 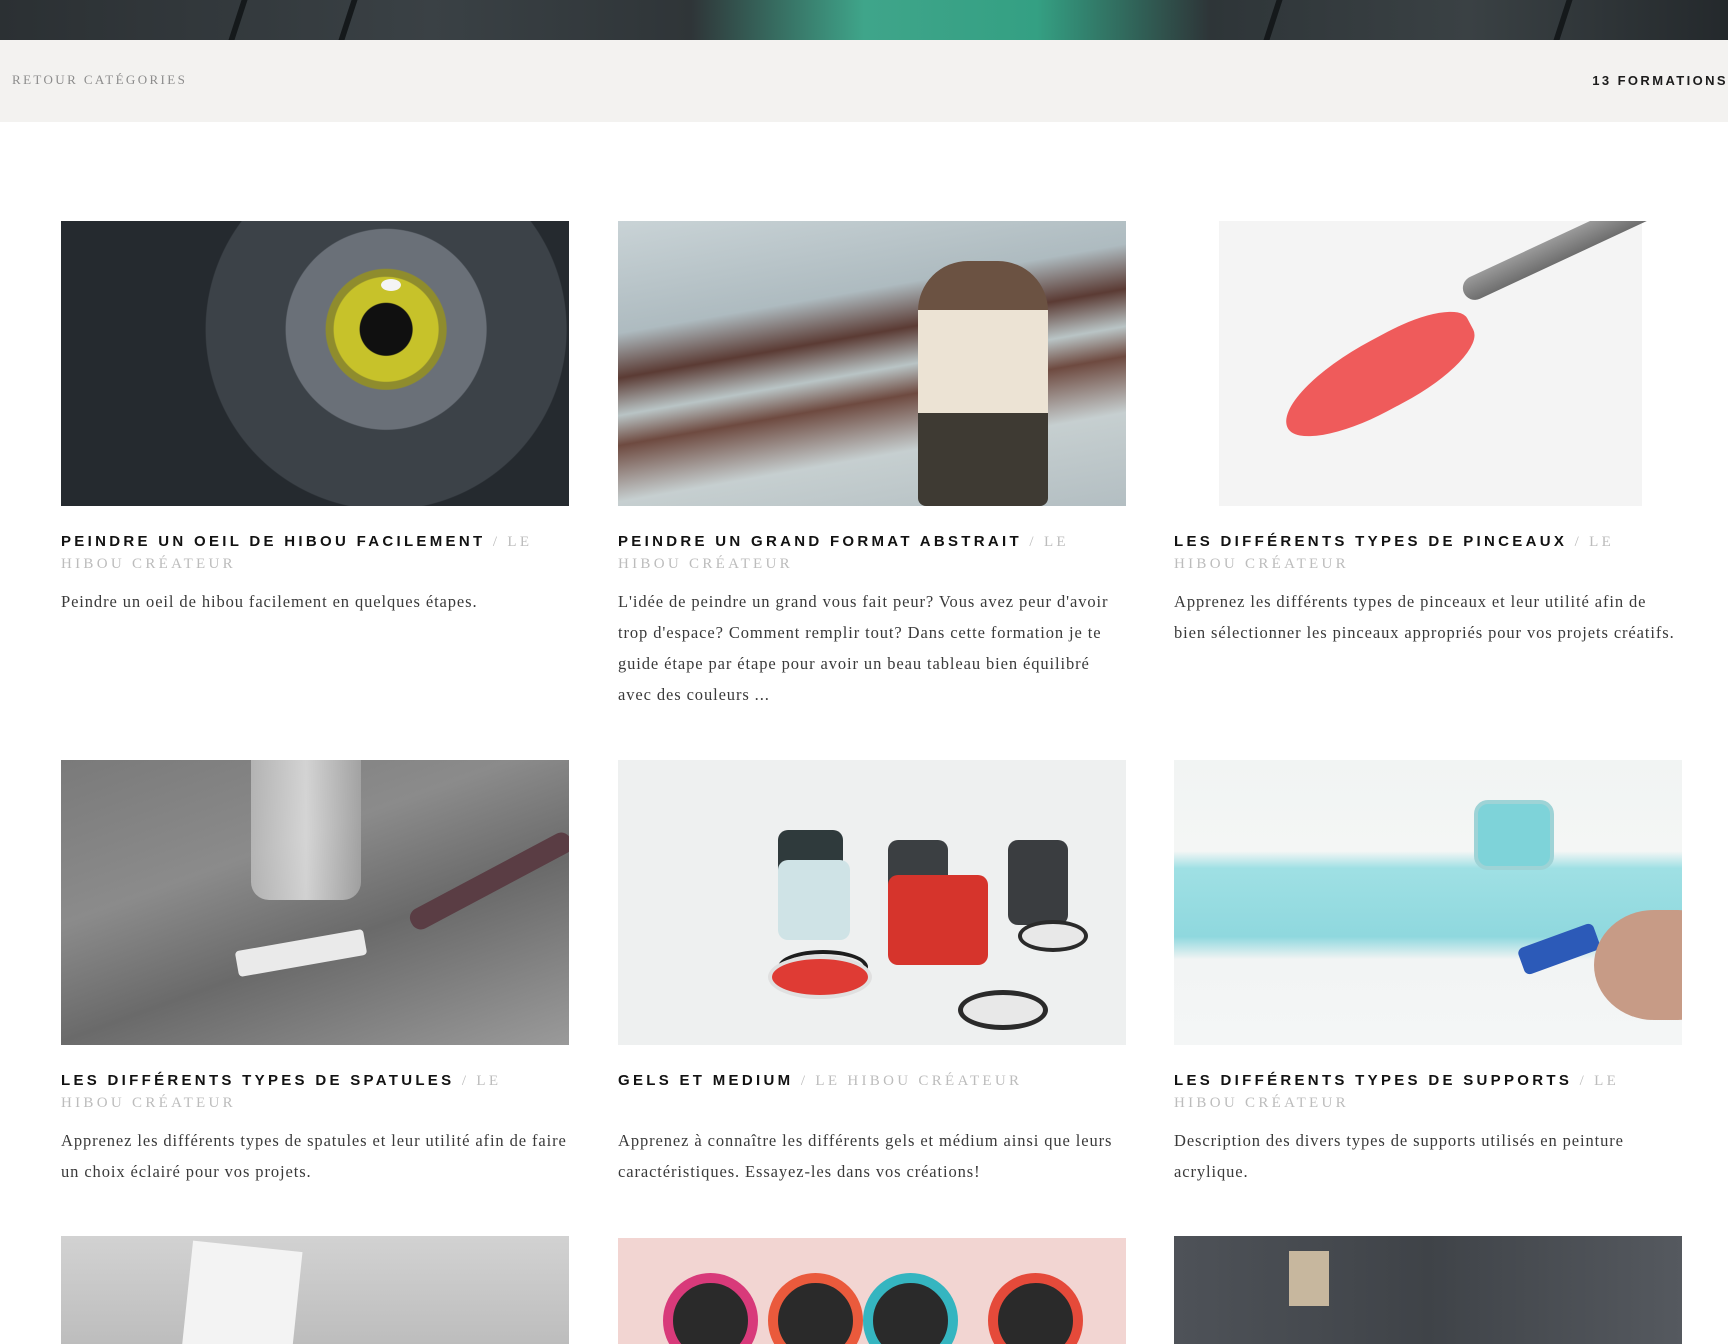 What do you see at coordinates (257, 1080) in the screenshot?
I see `course-title-link: LES DIFFÉRENTS TYPES DE SPATULES` at bounding box center [257, 1080].